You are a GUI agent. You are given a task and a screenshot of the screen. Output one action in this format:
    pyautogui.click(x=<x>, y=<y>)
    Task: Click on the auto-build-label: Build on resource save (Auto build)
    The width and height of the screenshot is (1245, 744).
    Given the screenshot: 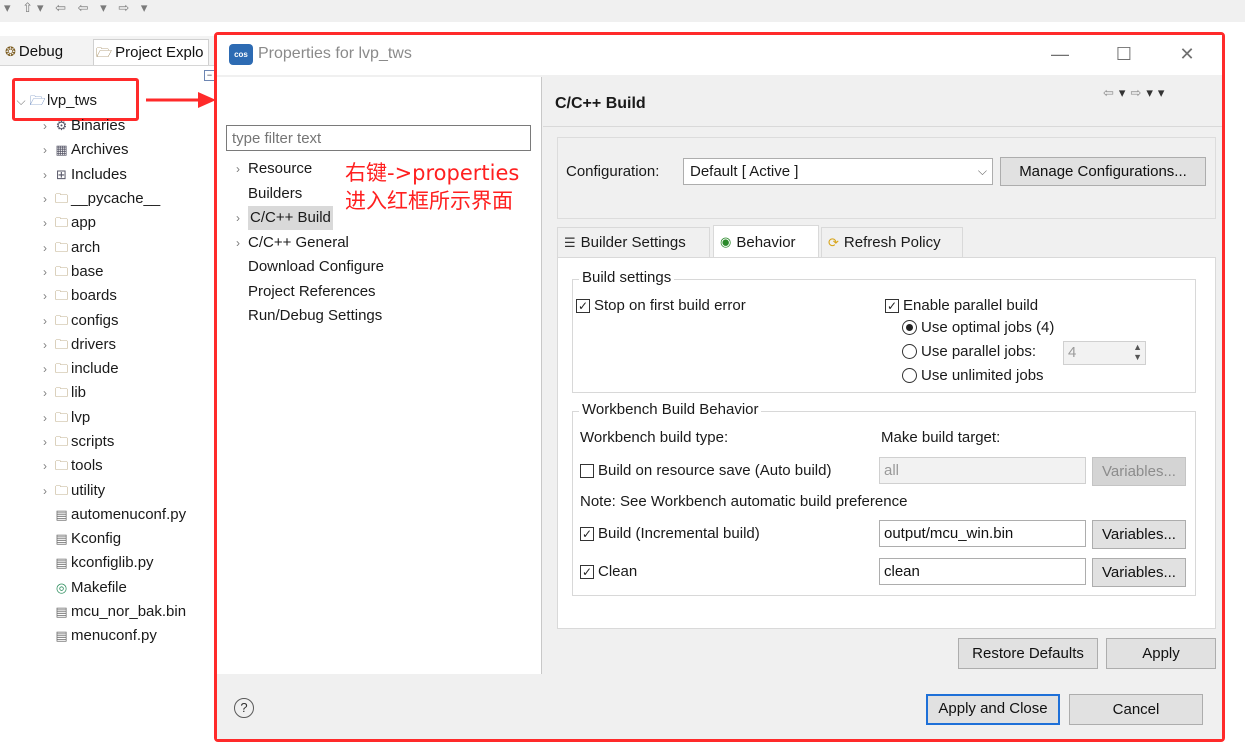 What is the action you would take?
    pyautogui.click(x=715, y=470)
    